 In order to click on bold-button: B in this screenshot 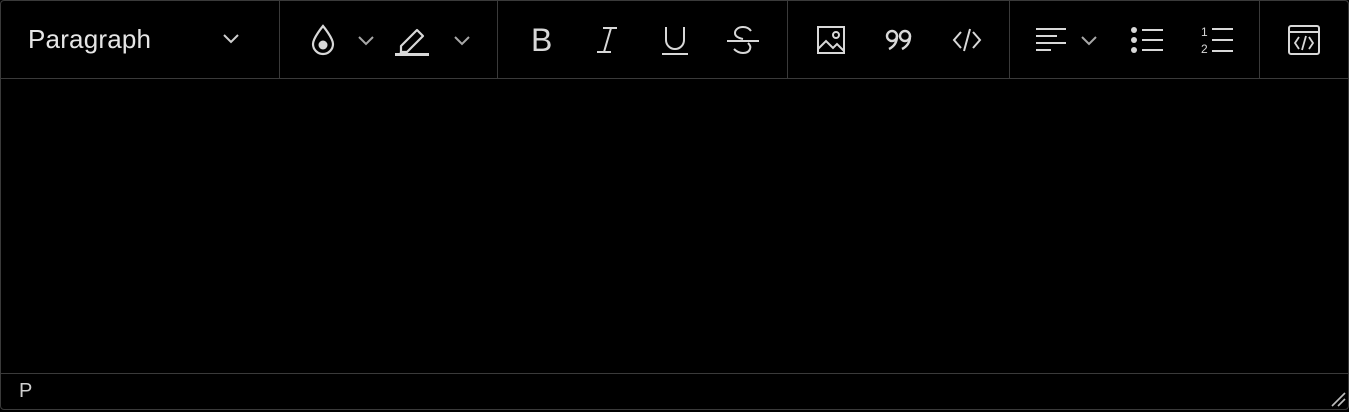, I will do `click(541, 39)`.